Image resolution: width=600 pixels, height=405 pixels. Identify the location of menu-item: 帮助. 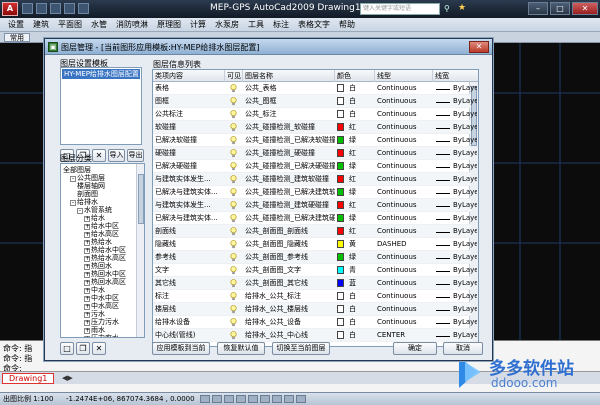
(347, 24).